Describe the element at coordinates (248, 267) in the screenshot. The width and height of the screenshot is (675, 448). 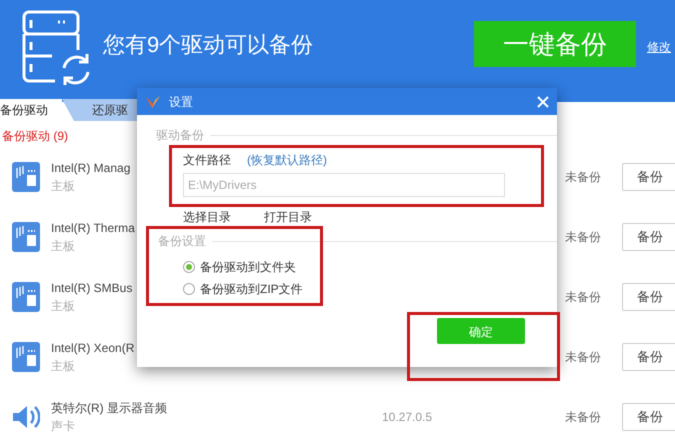
I see `radio-label: 备份驱动到文件夹` at that location.